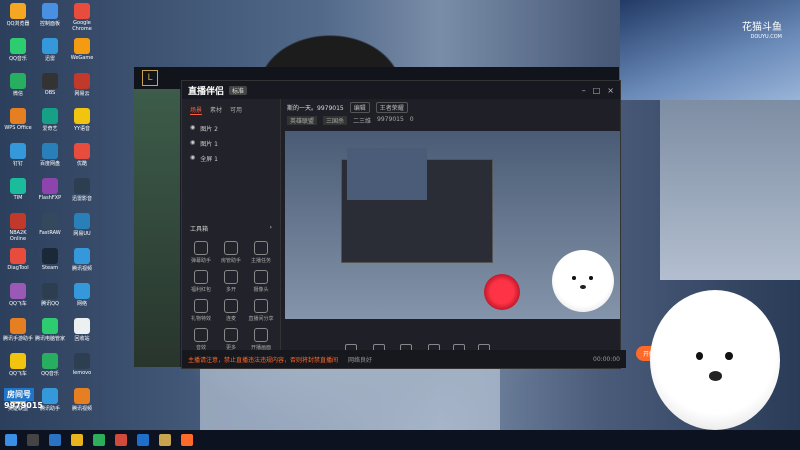 This screenshot has height=450, width=800. Describe the element at coordinates (18, 155) in the screenshot. I see `desktop-icon: 钉钉` at that location.